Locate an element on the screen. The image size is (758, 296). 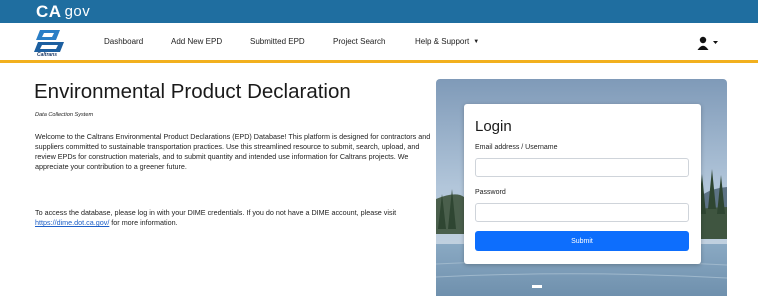
email-field is located at coordinates (582, 167).